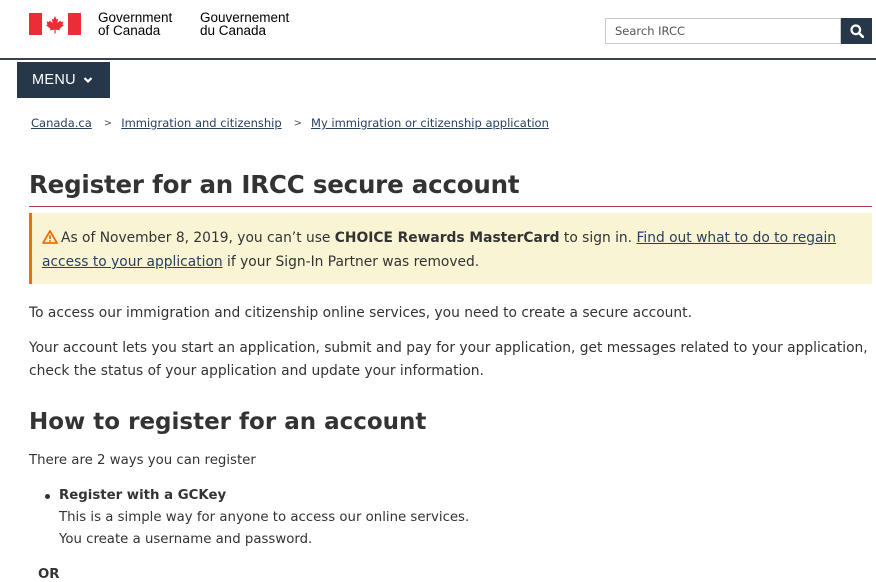 This screenshot has width=876, height=582. I want to click on warning-icon, so click(50, 237).